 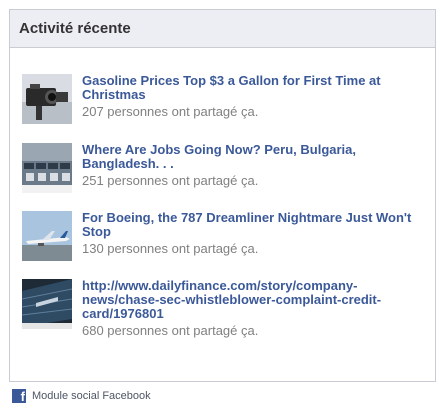 What do you see at coordinates (170, 248) in the screenshot?
I see `share-count: 130 personnes ont partagé ça.` at bounding box center [170, 248].